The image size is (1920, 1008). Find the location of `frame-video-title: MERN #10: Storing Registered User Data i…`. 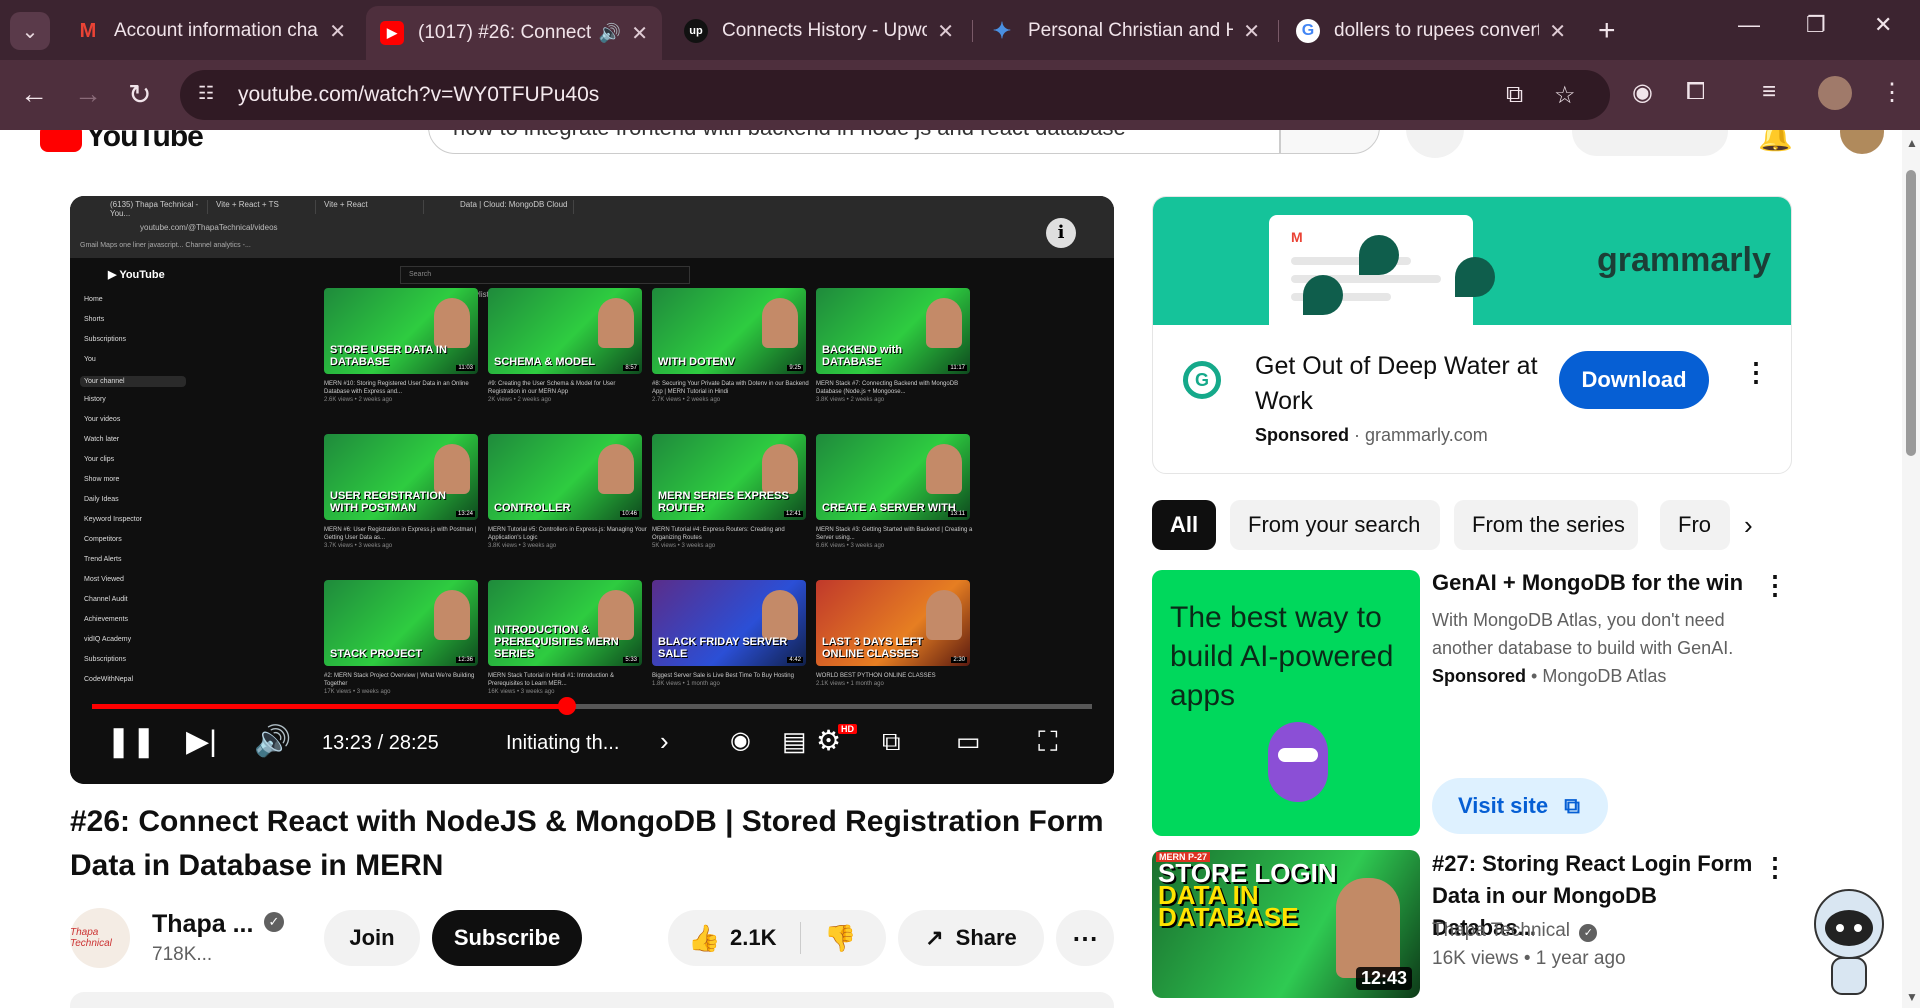

frame-video-title: MERN #10: Storing Registered User Data i… is located at coordinates (396, 388).